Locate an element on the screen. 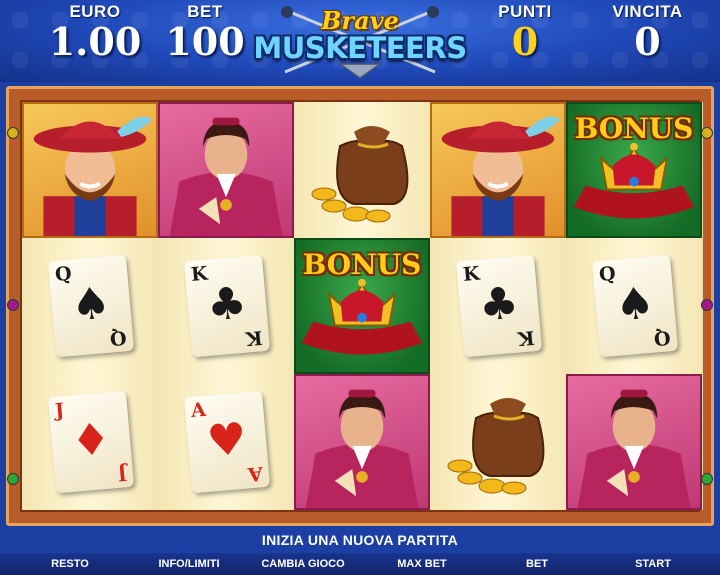 This screenshot has width=720, height=575. reel-3: BONUS is located at coordinates (362, 306).